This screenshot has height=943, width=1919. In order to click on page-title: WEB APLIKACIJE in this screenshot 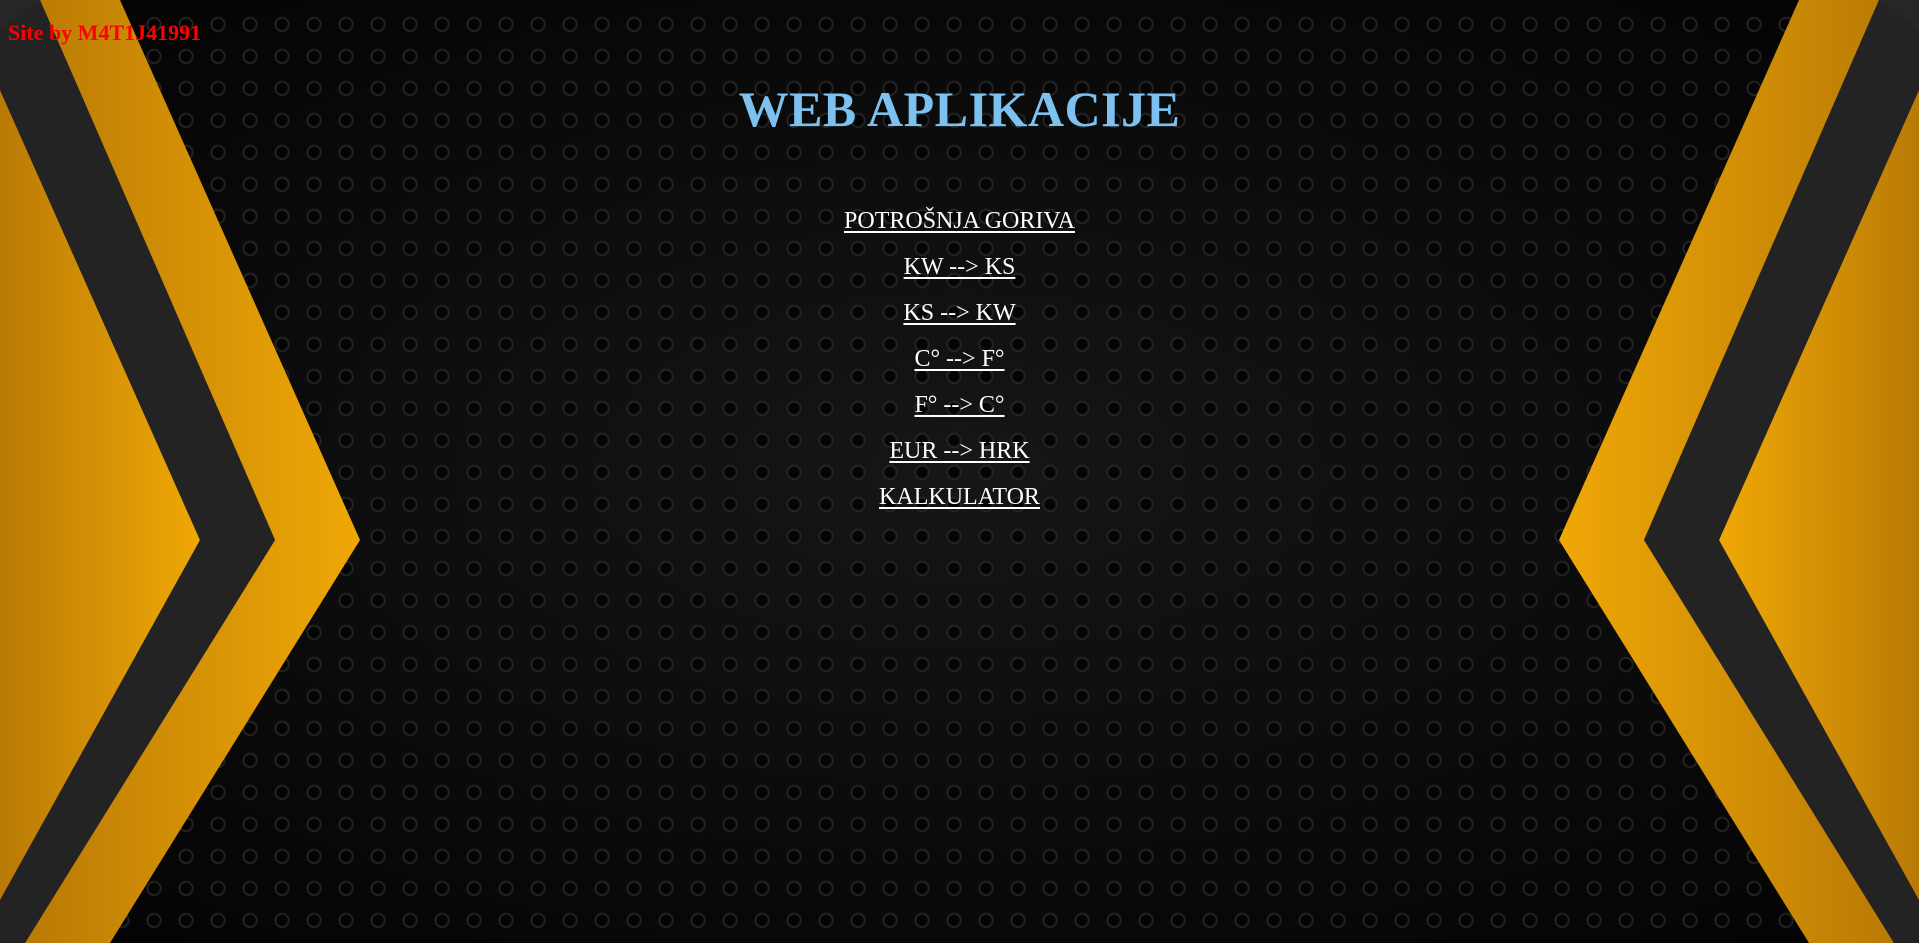, I will do `click(959, 109)`.